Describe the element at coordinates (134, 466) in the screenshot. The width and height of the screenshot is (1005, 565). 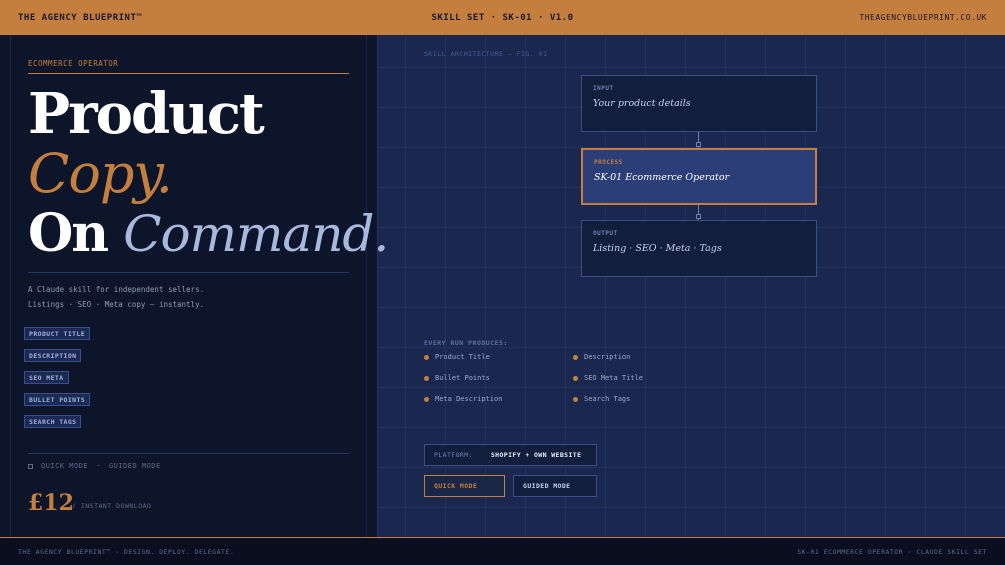
I see `modes-guided: GUIDED MODE` at that location.